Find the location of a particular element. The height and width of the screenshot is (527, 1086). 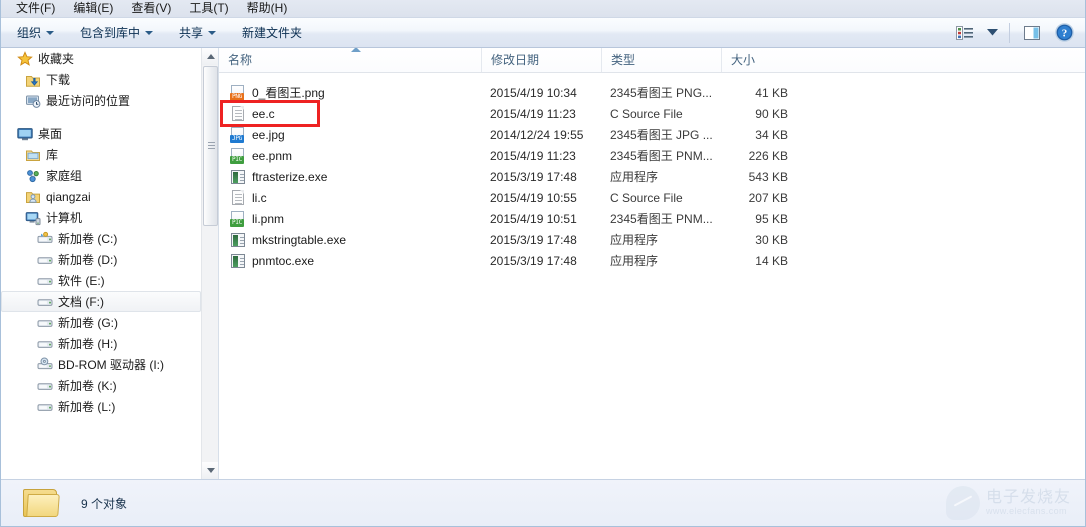

scroll-up-button is located at coordinates (210, 56).